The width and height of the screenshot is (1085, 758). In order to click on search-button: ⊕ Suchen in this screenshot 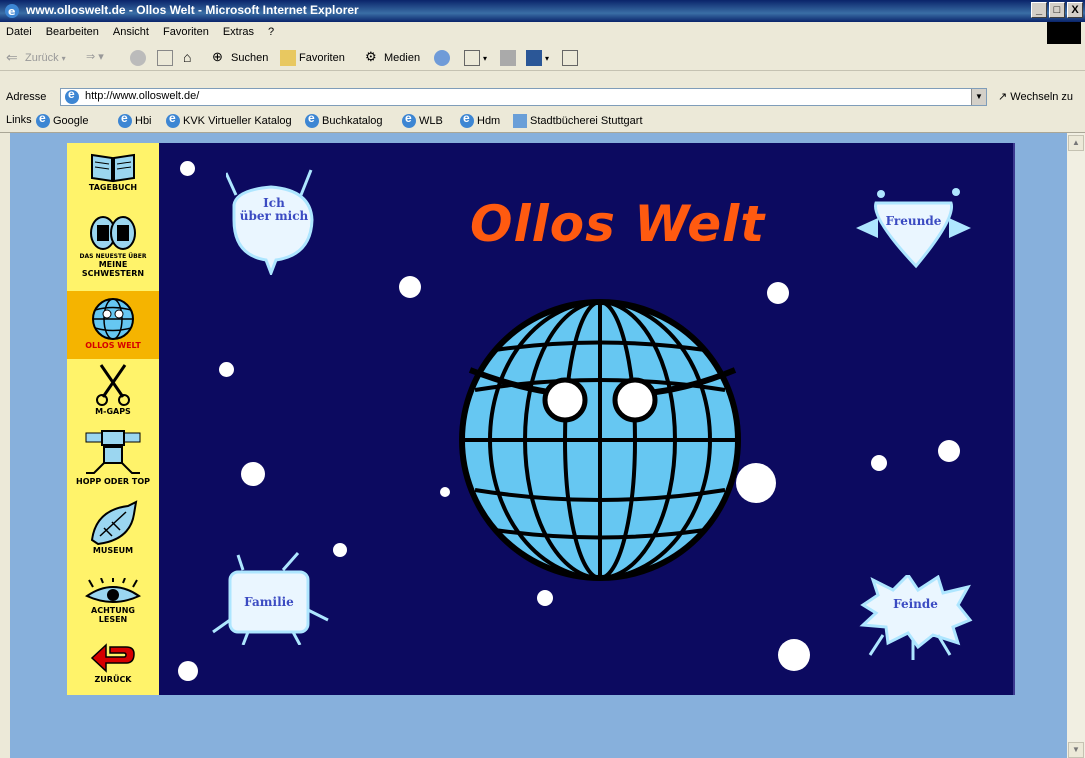, I will do `click(240, 58)`.